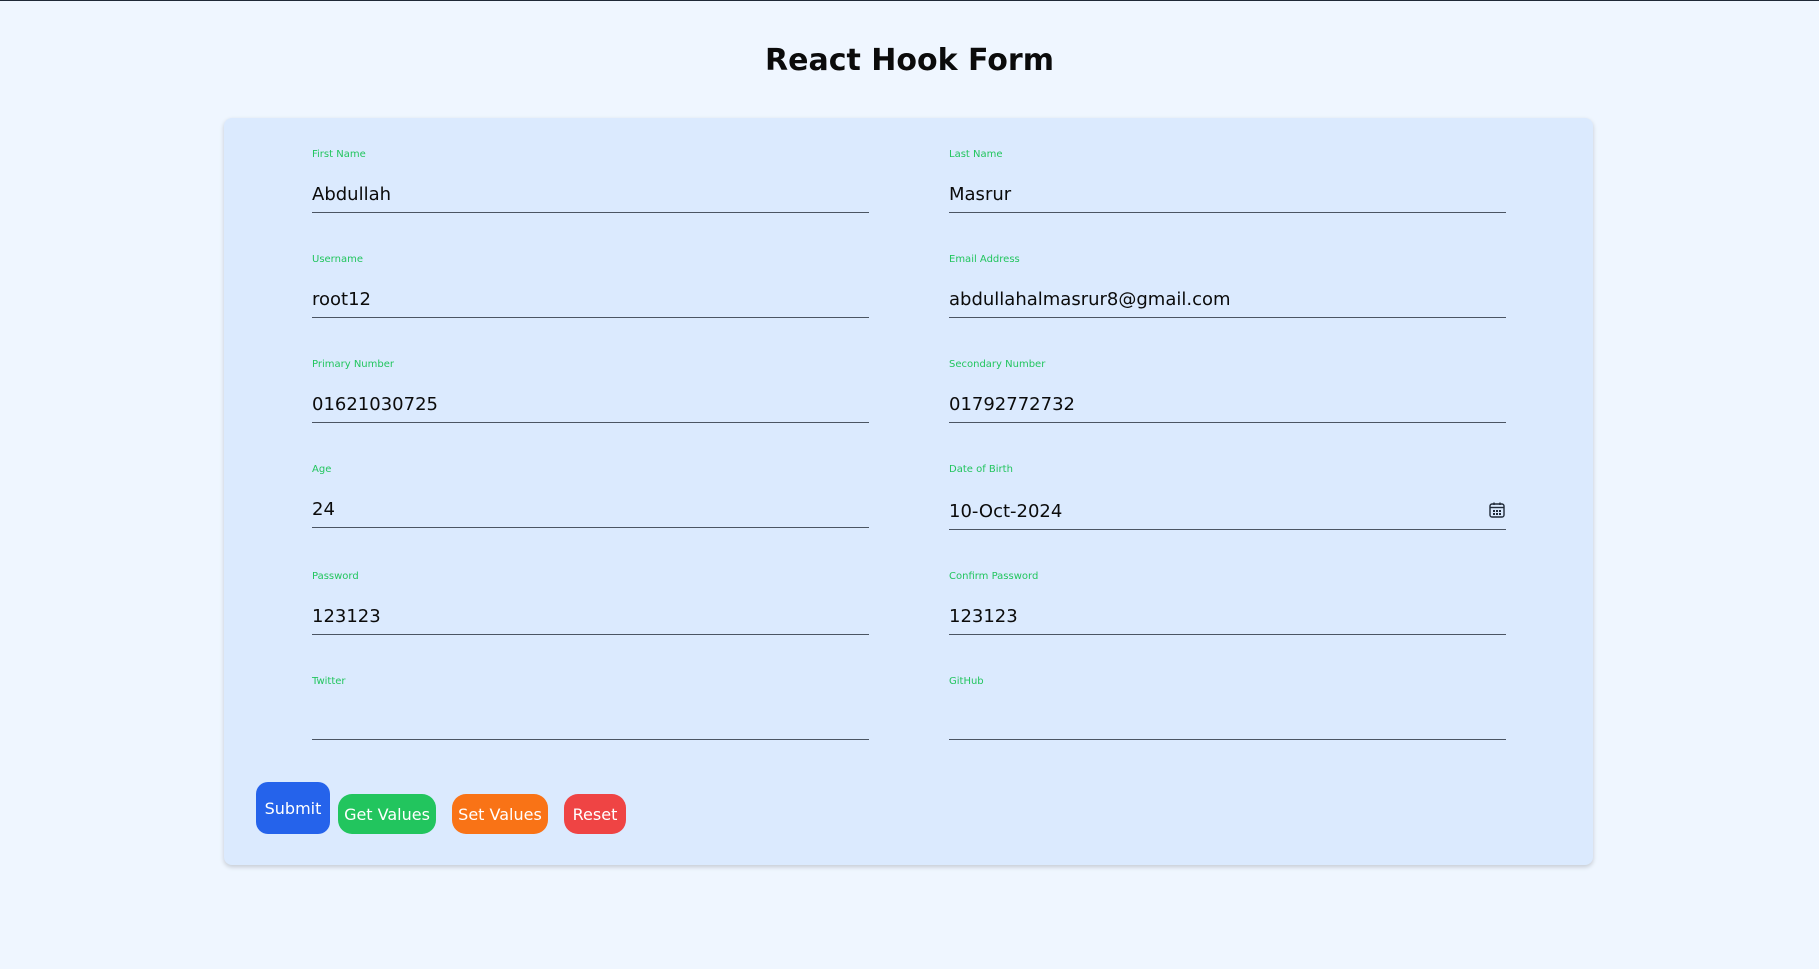 The width and height of the screenshot is (1819, 969). I want to click on date-of-birth-field: Date of Birth, so click(1227, 502).